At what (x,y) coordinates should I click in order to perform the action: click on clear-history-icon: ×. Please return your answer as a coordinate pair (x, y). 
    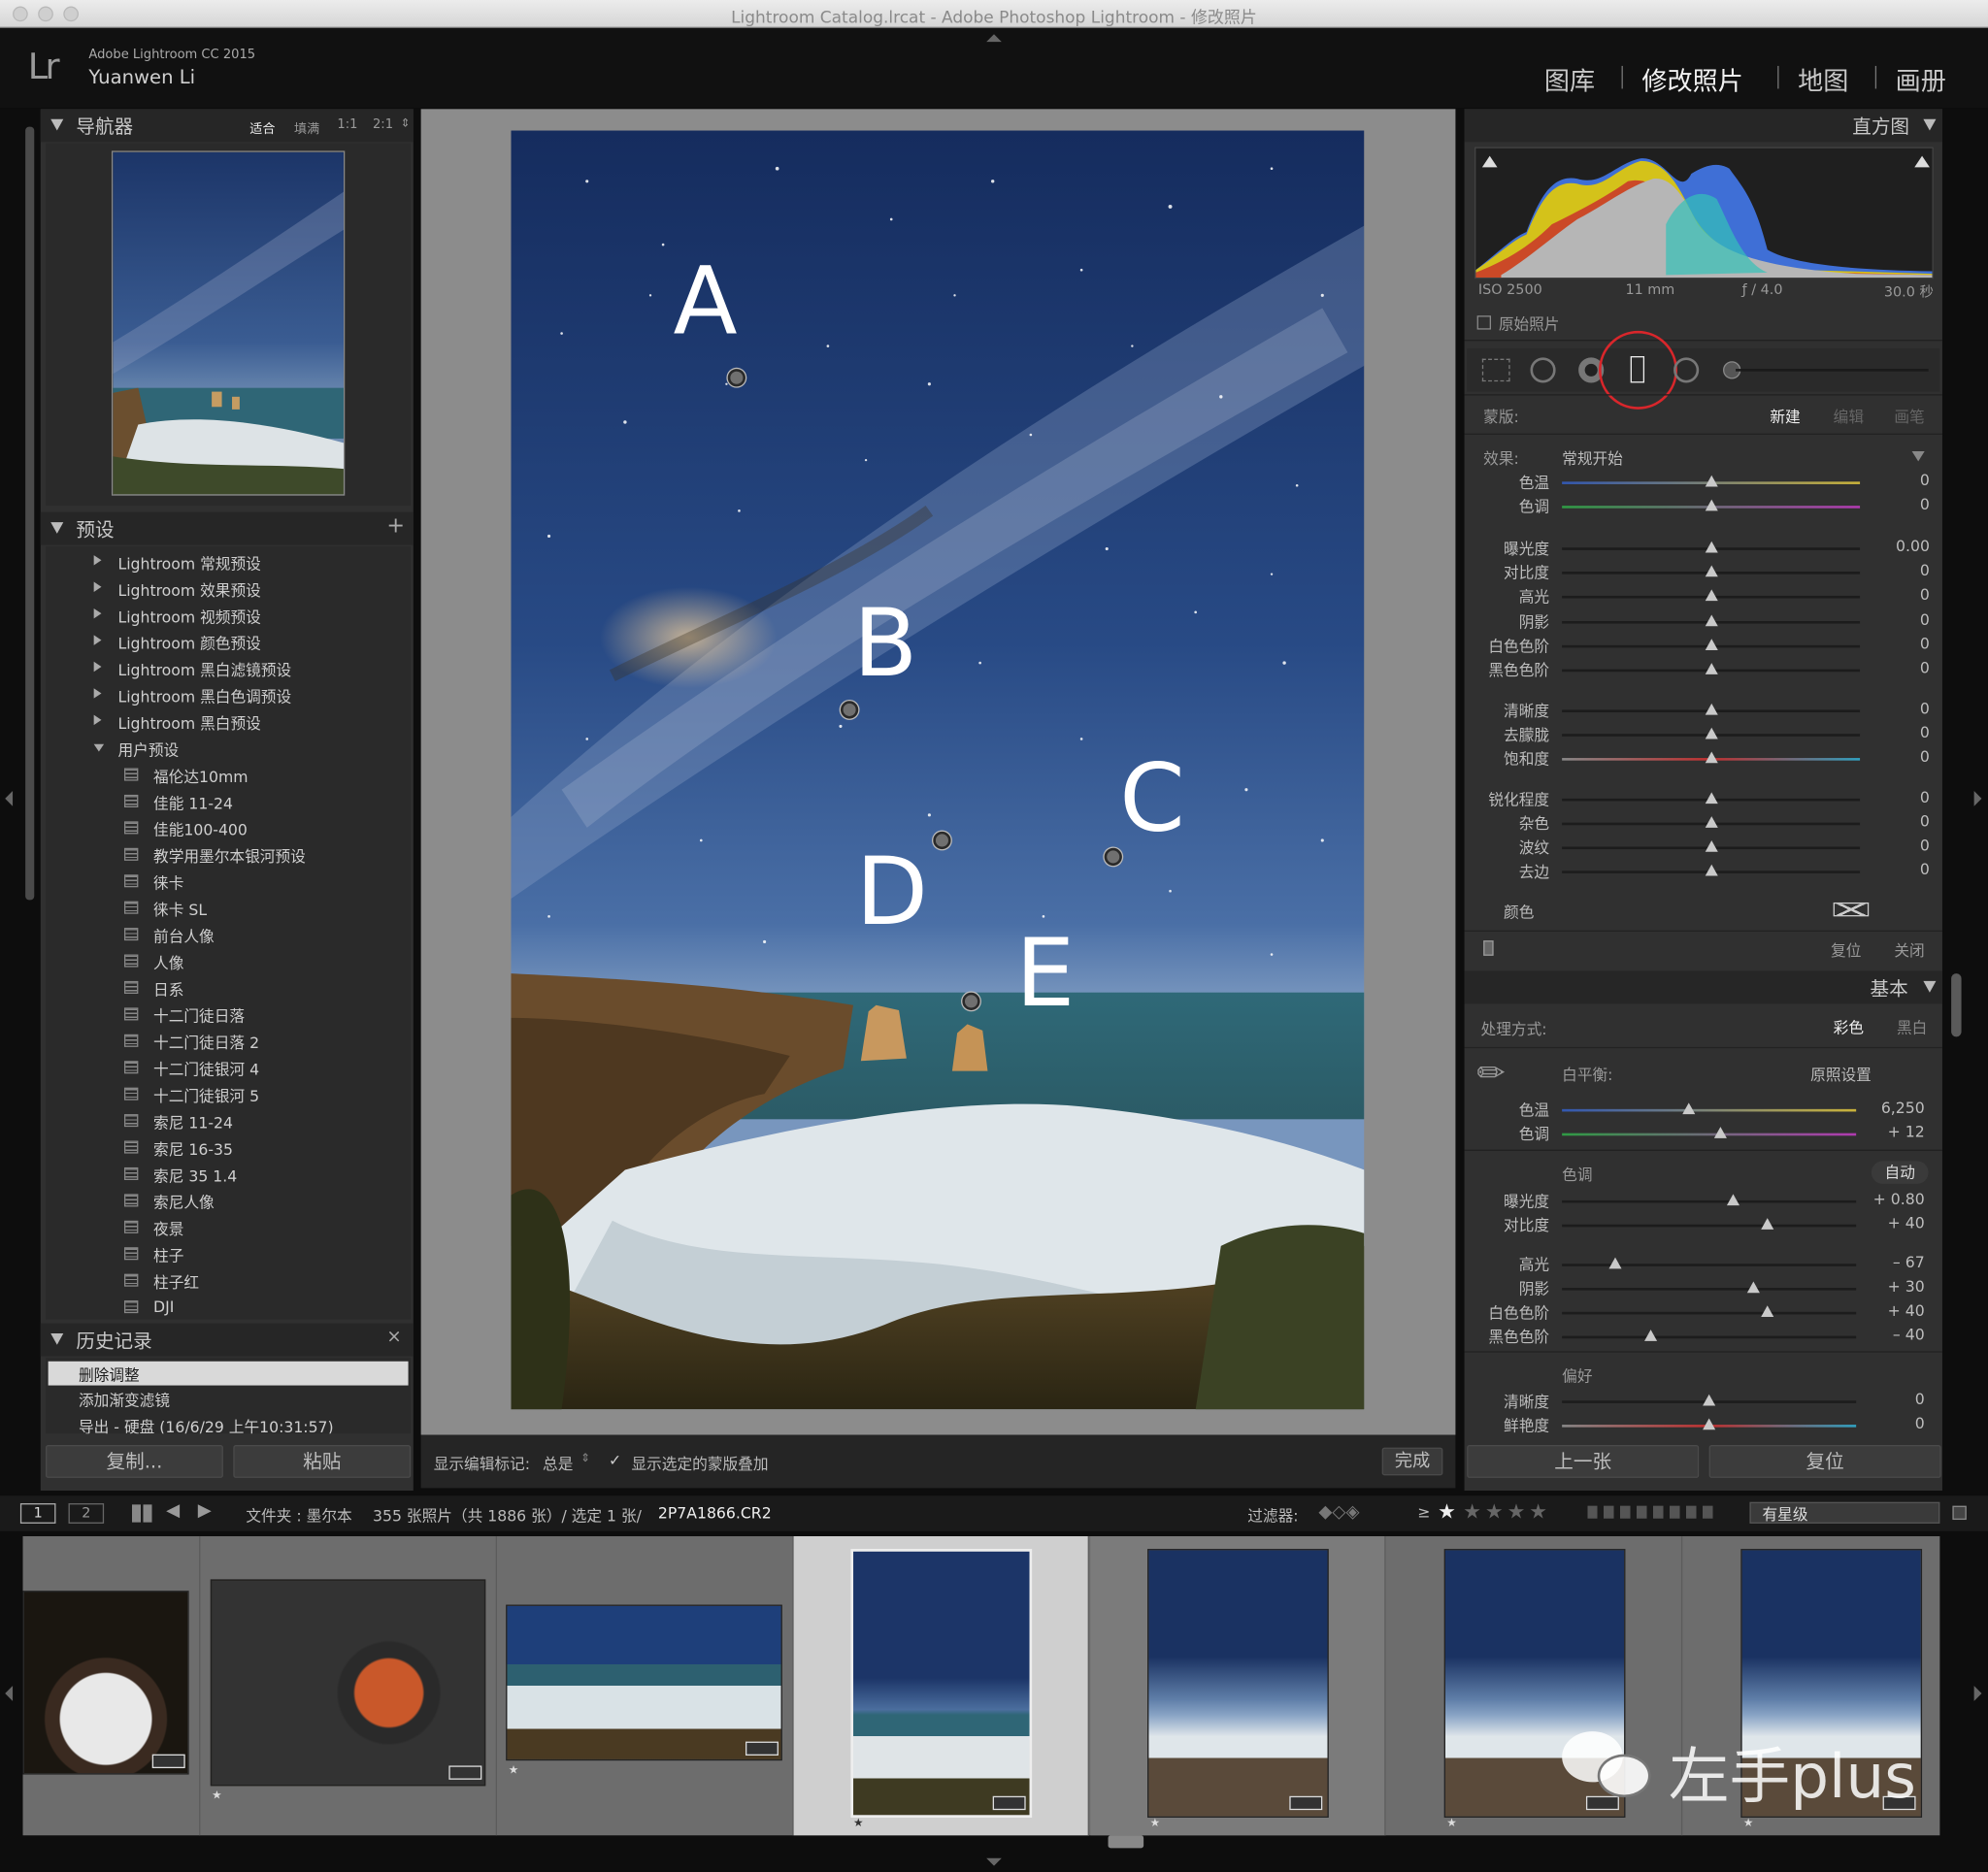
    Looking at the image, I should click on (393, 1338).